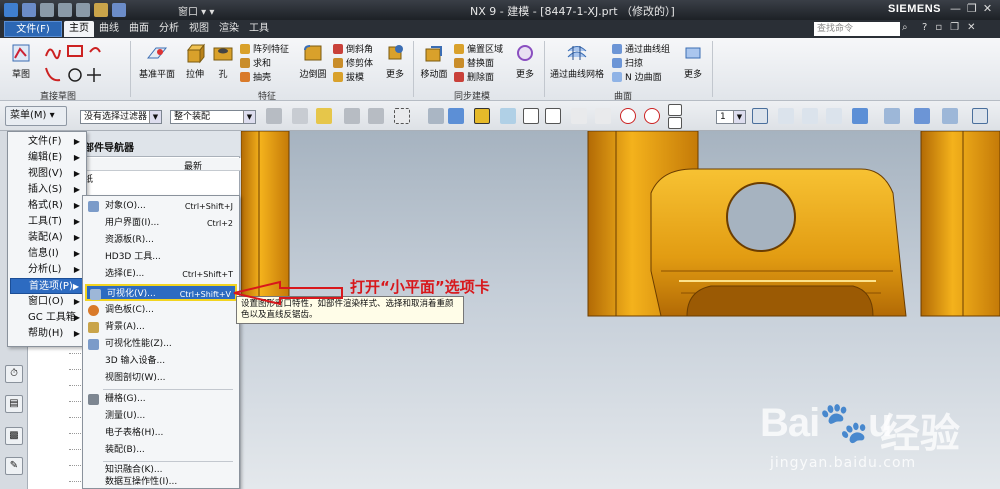 Image resolution: width=1000 pixels, height=489 pixels. I want to click on submenu-item-object: 对象(O)... Ctrl+Shift+J, so click(161, 206).